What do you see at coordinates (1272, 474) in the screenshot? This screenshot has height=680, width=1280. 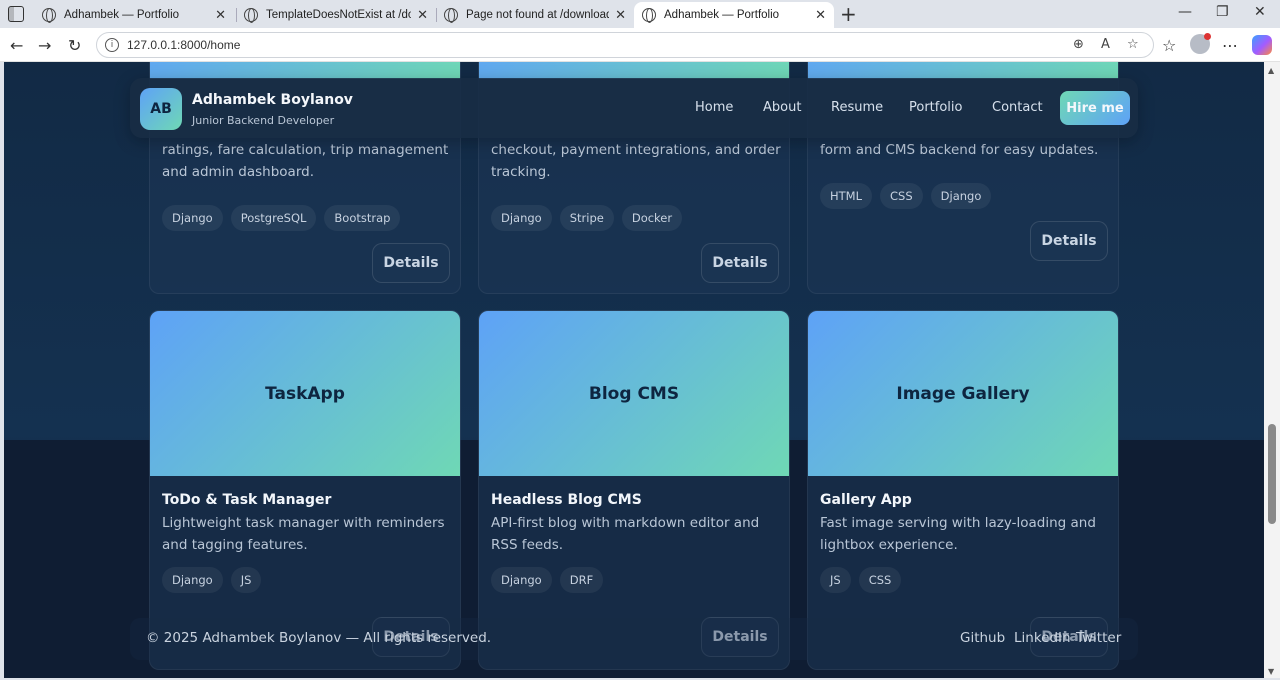 I see `scrollbar-thumb` at bounding box center [1272, 474].